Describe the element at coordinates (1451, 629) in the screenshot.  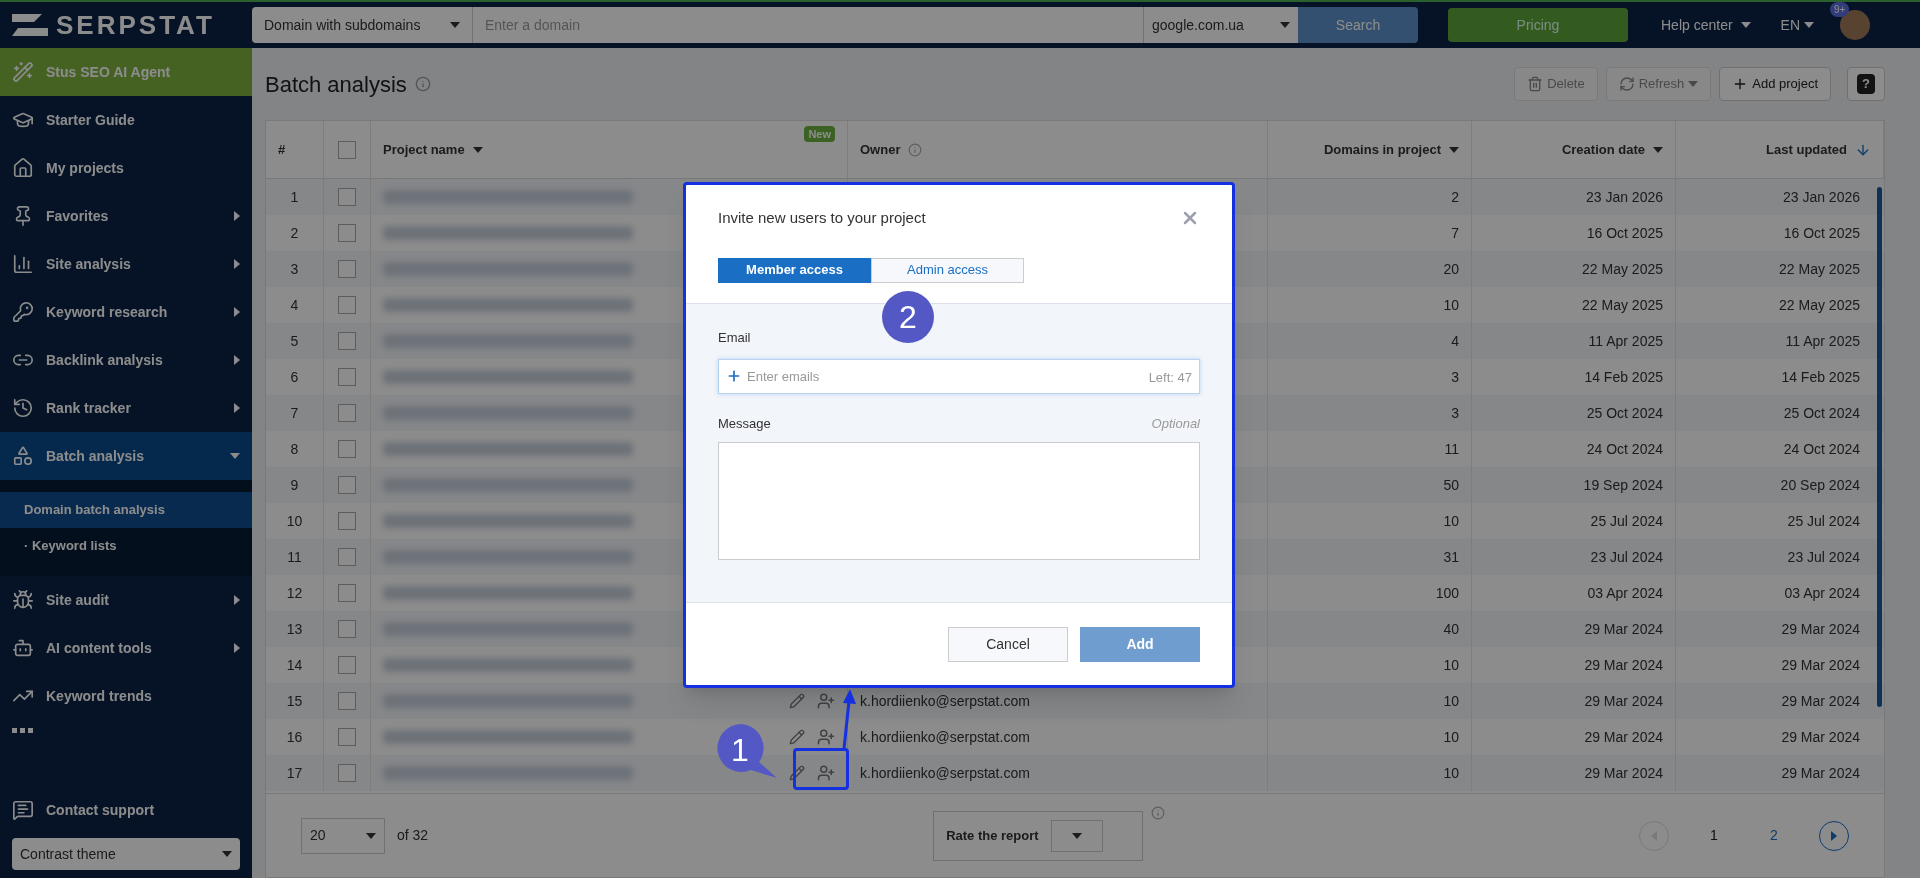
I see `table-cell-text: 40` at that location.